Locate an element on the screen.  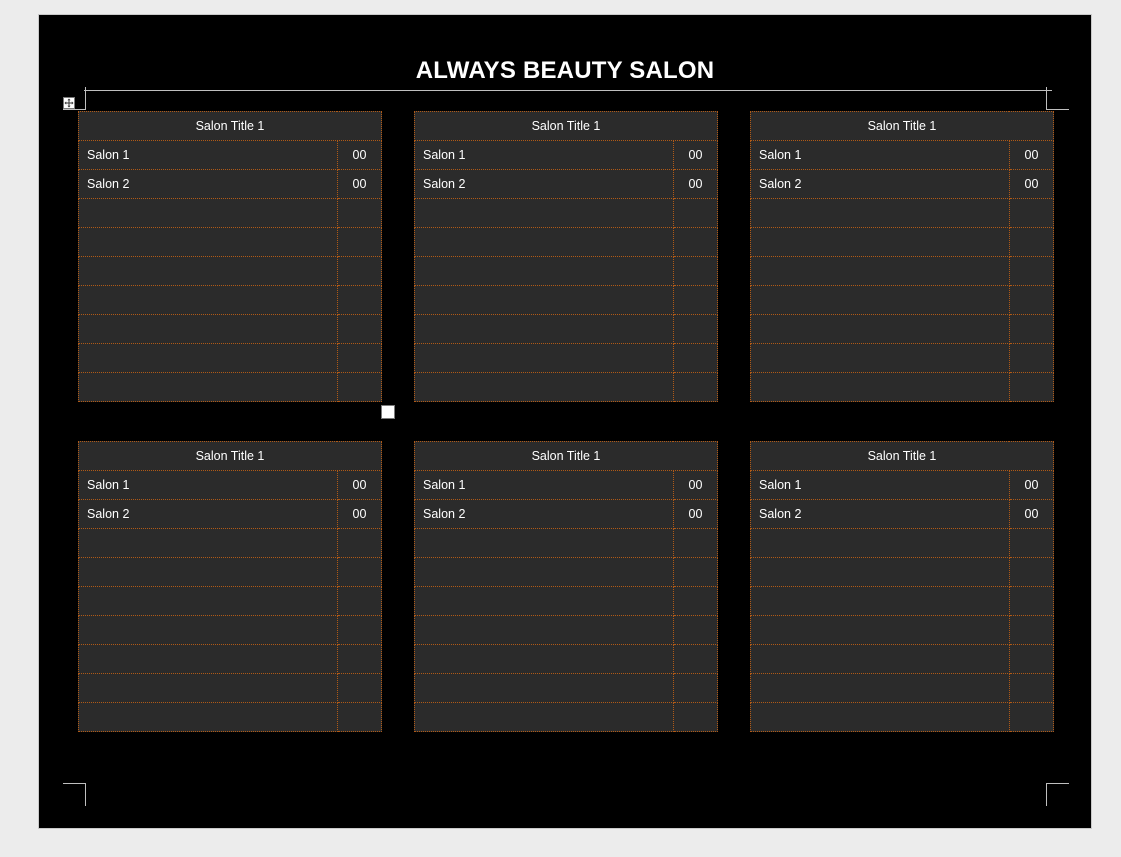
table-move-handle is located at coordinates (69, 103).